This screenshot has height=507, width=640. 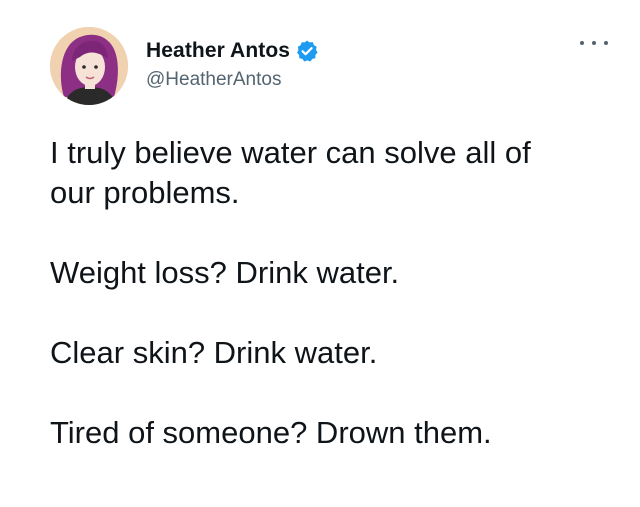 I want to click on tweet-line: Clear skin? Drink water., so click(x=214, y=352).